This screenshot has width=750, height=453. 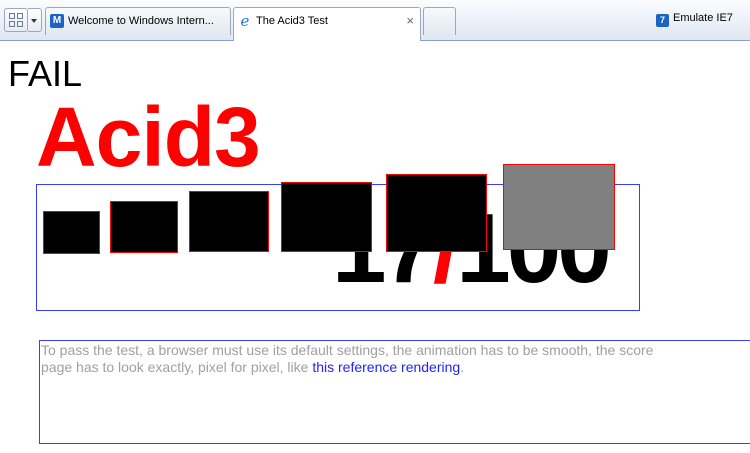 I want to click on chevron-down-icon, so click(x=34, y=21).